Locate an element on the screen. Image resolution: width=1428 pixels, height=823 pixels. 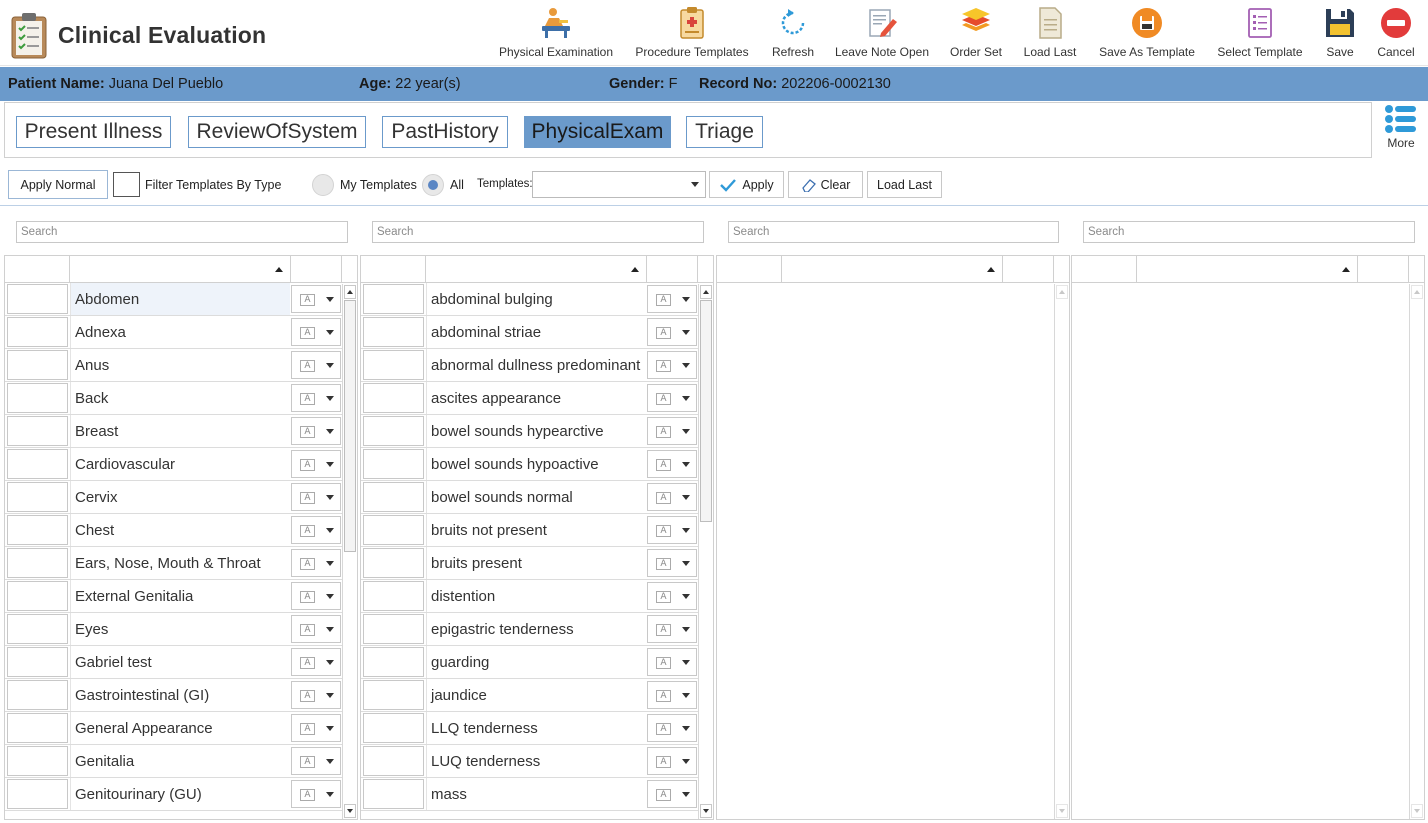
column4-scrollbar is located at coordinates (1416, 551).